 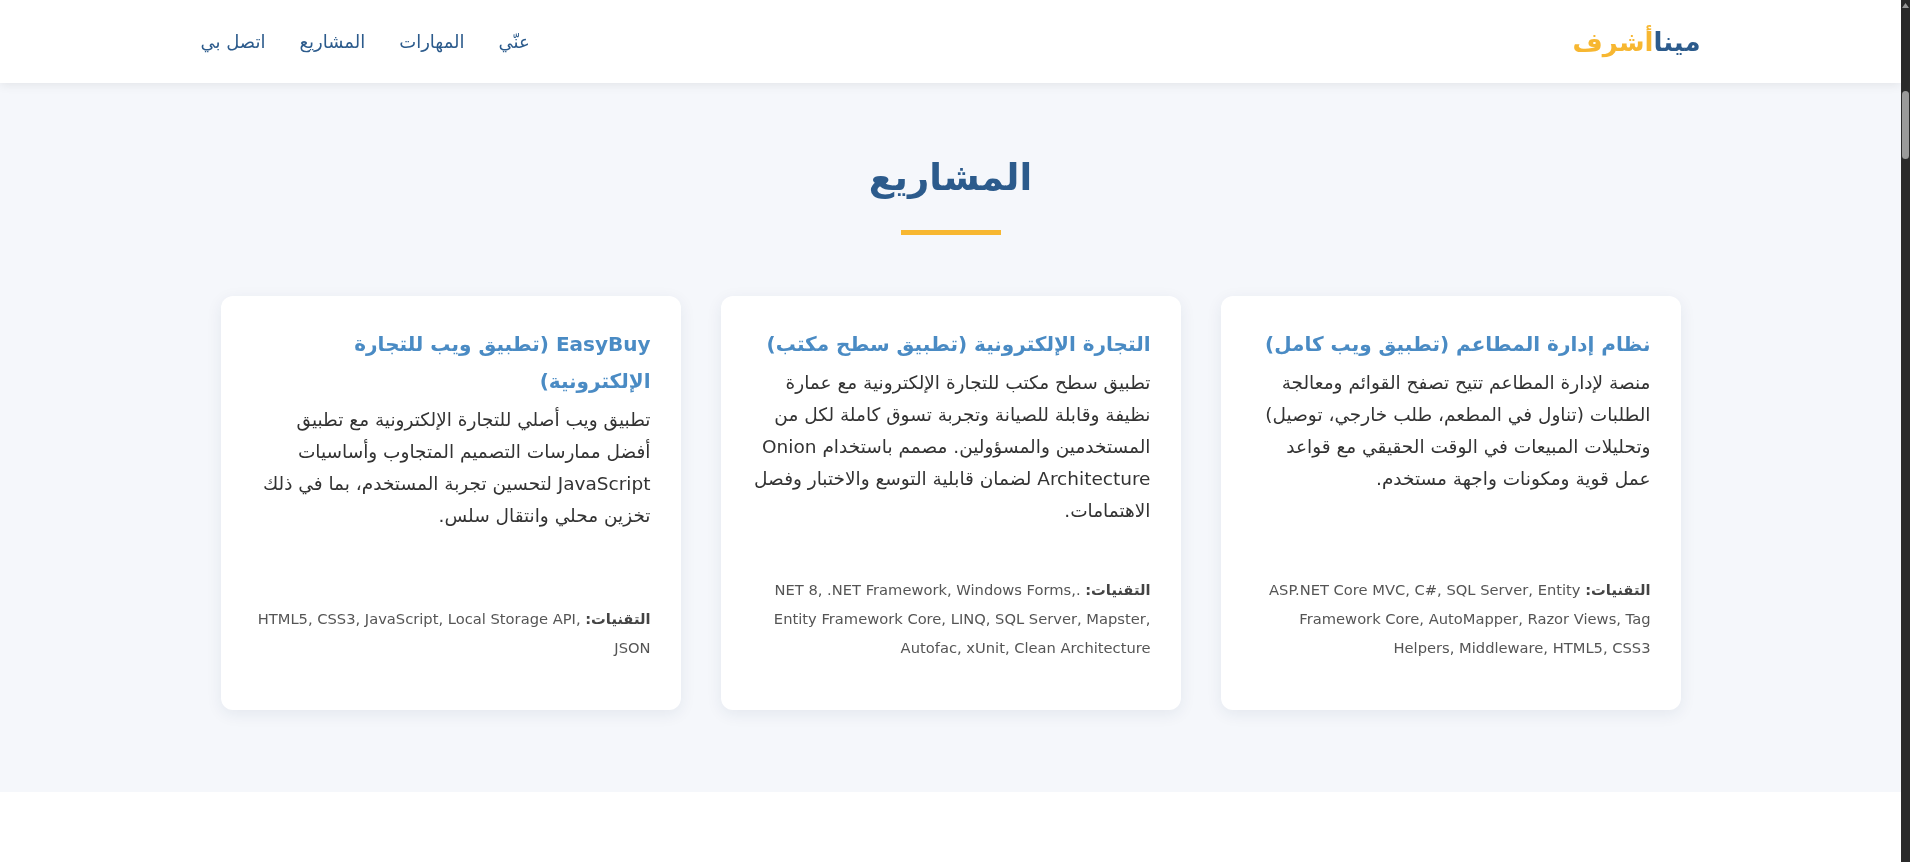 I want to click on project-title: التجارة الإلكترونية (تطبيق سطح مكتب), so click(x=958, y=344).